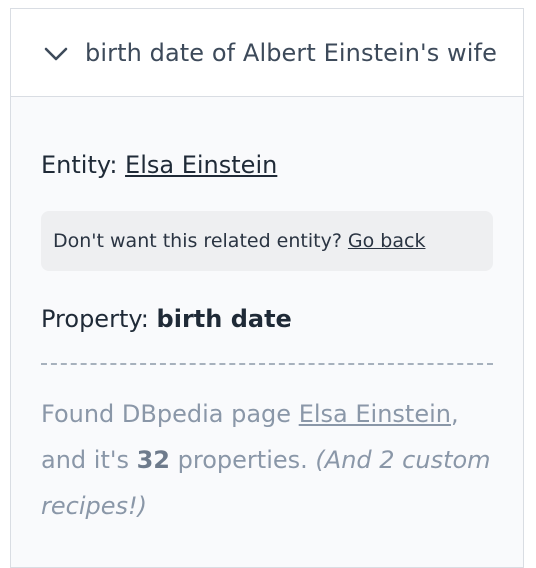 This screenshot has width=536, height=568. What do you see at coordinates (224, 319) in the screenshot?
I see `property-value: birth date` at bounding box center [224, 319].